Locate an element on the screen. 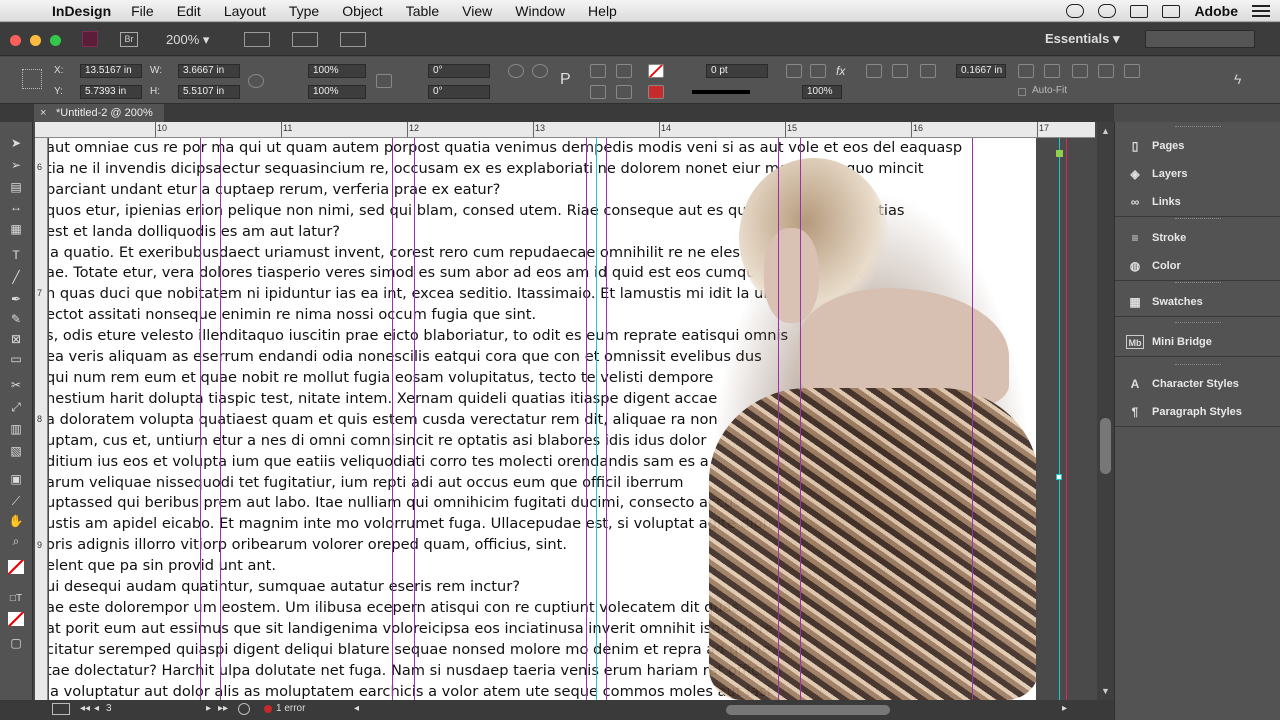  fill-swatch-icon is located at coordinates (656, 71).